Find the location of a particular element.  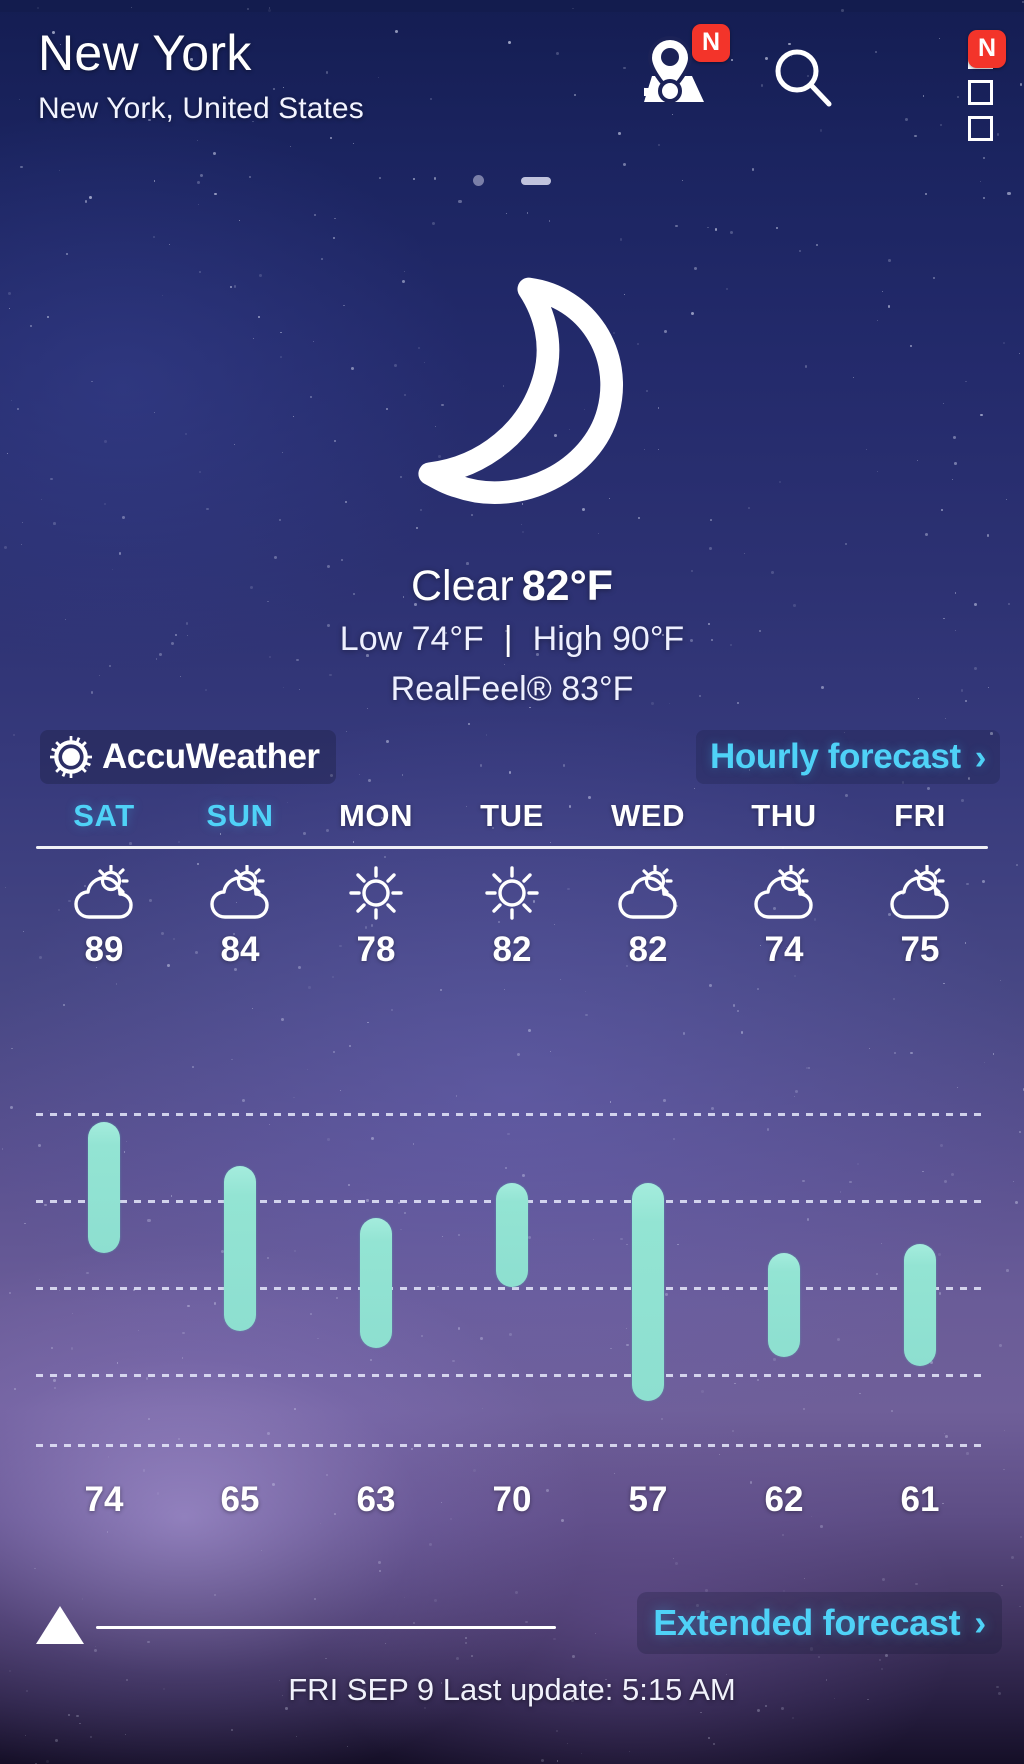

page-dot-2-active is located at coordinates (535, 180).